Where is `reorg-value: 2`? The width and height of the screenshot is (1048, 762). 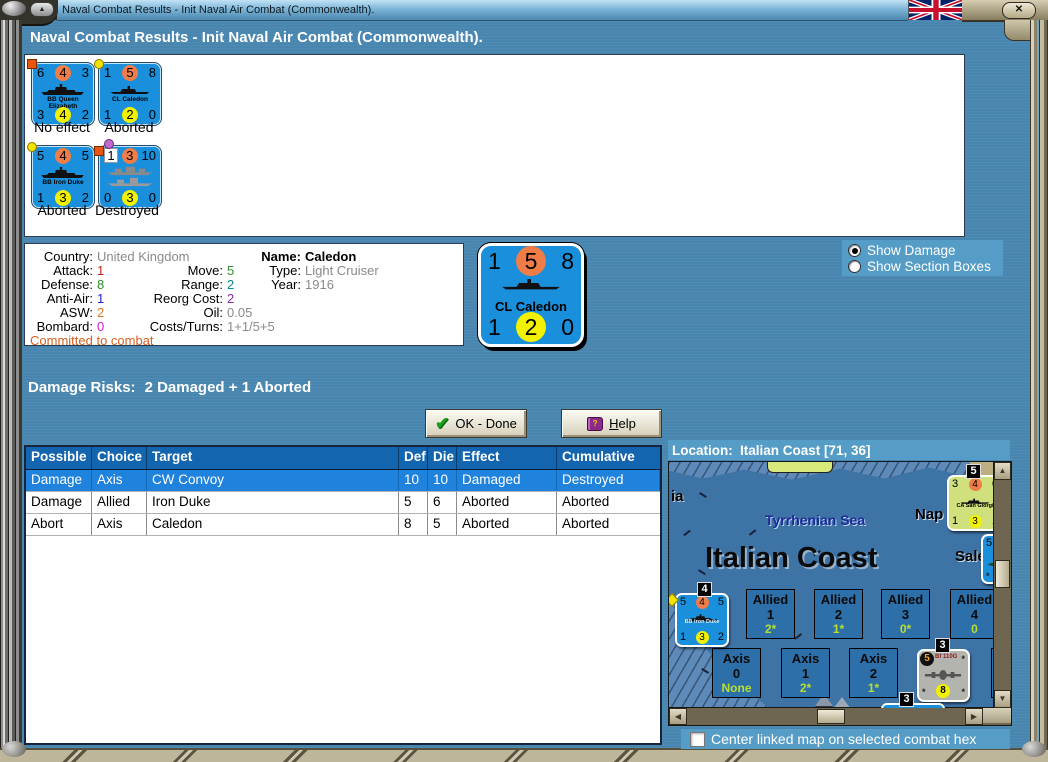
reorg-value: 2 is located at coordinates (231, 298).